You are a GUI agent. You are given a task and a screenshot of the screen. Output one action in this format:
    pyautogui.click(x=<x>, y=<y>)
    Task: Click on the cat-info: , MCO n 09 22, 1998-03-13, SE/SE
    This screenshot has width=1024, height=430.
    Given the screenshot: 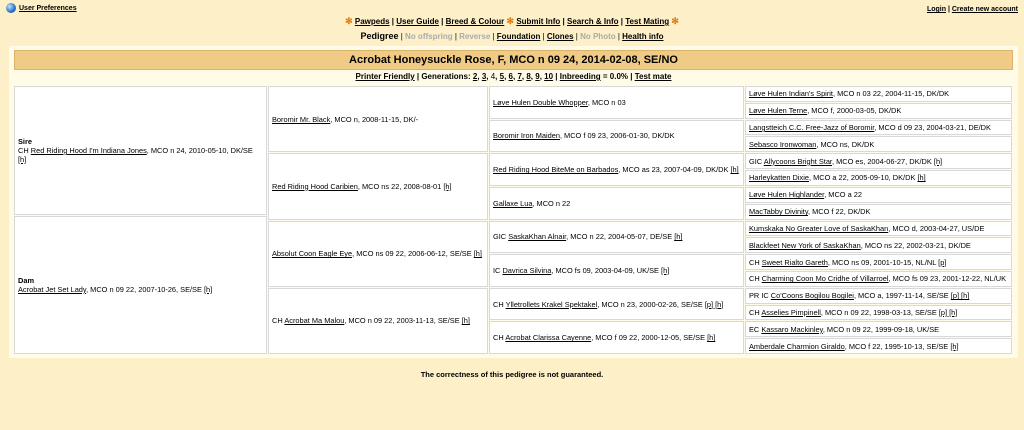 What is the action you would take?
    pyautogui.click(x=878, y=312)
    